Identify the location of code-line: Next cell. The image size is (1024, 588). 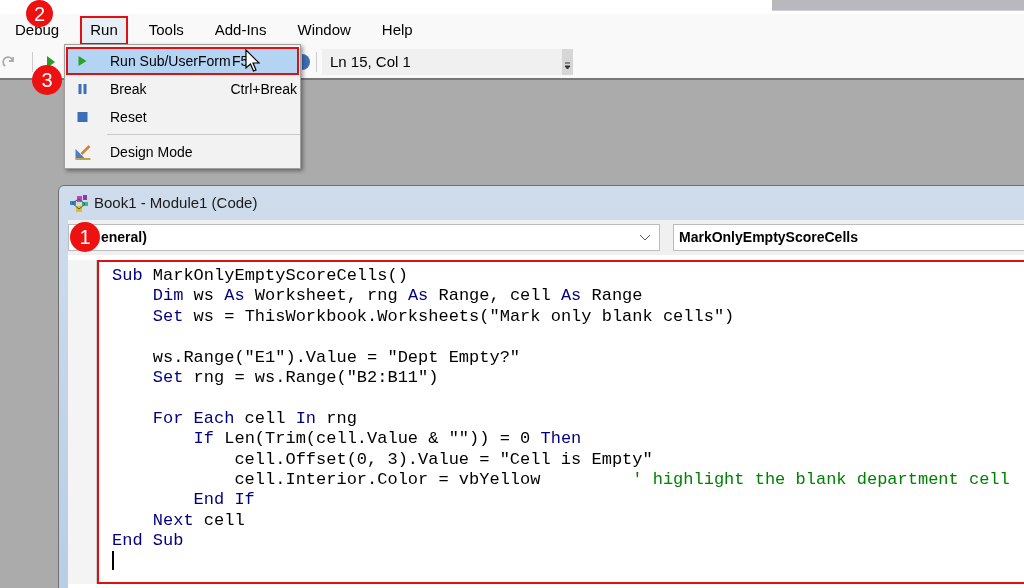
(198, 521).